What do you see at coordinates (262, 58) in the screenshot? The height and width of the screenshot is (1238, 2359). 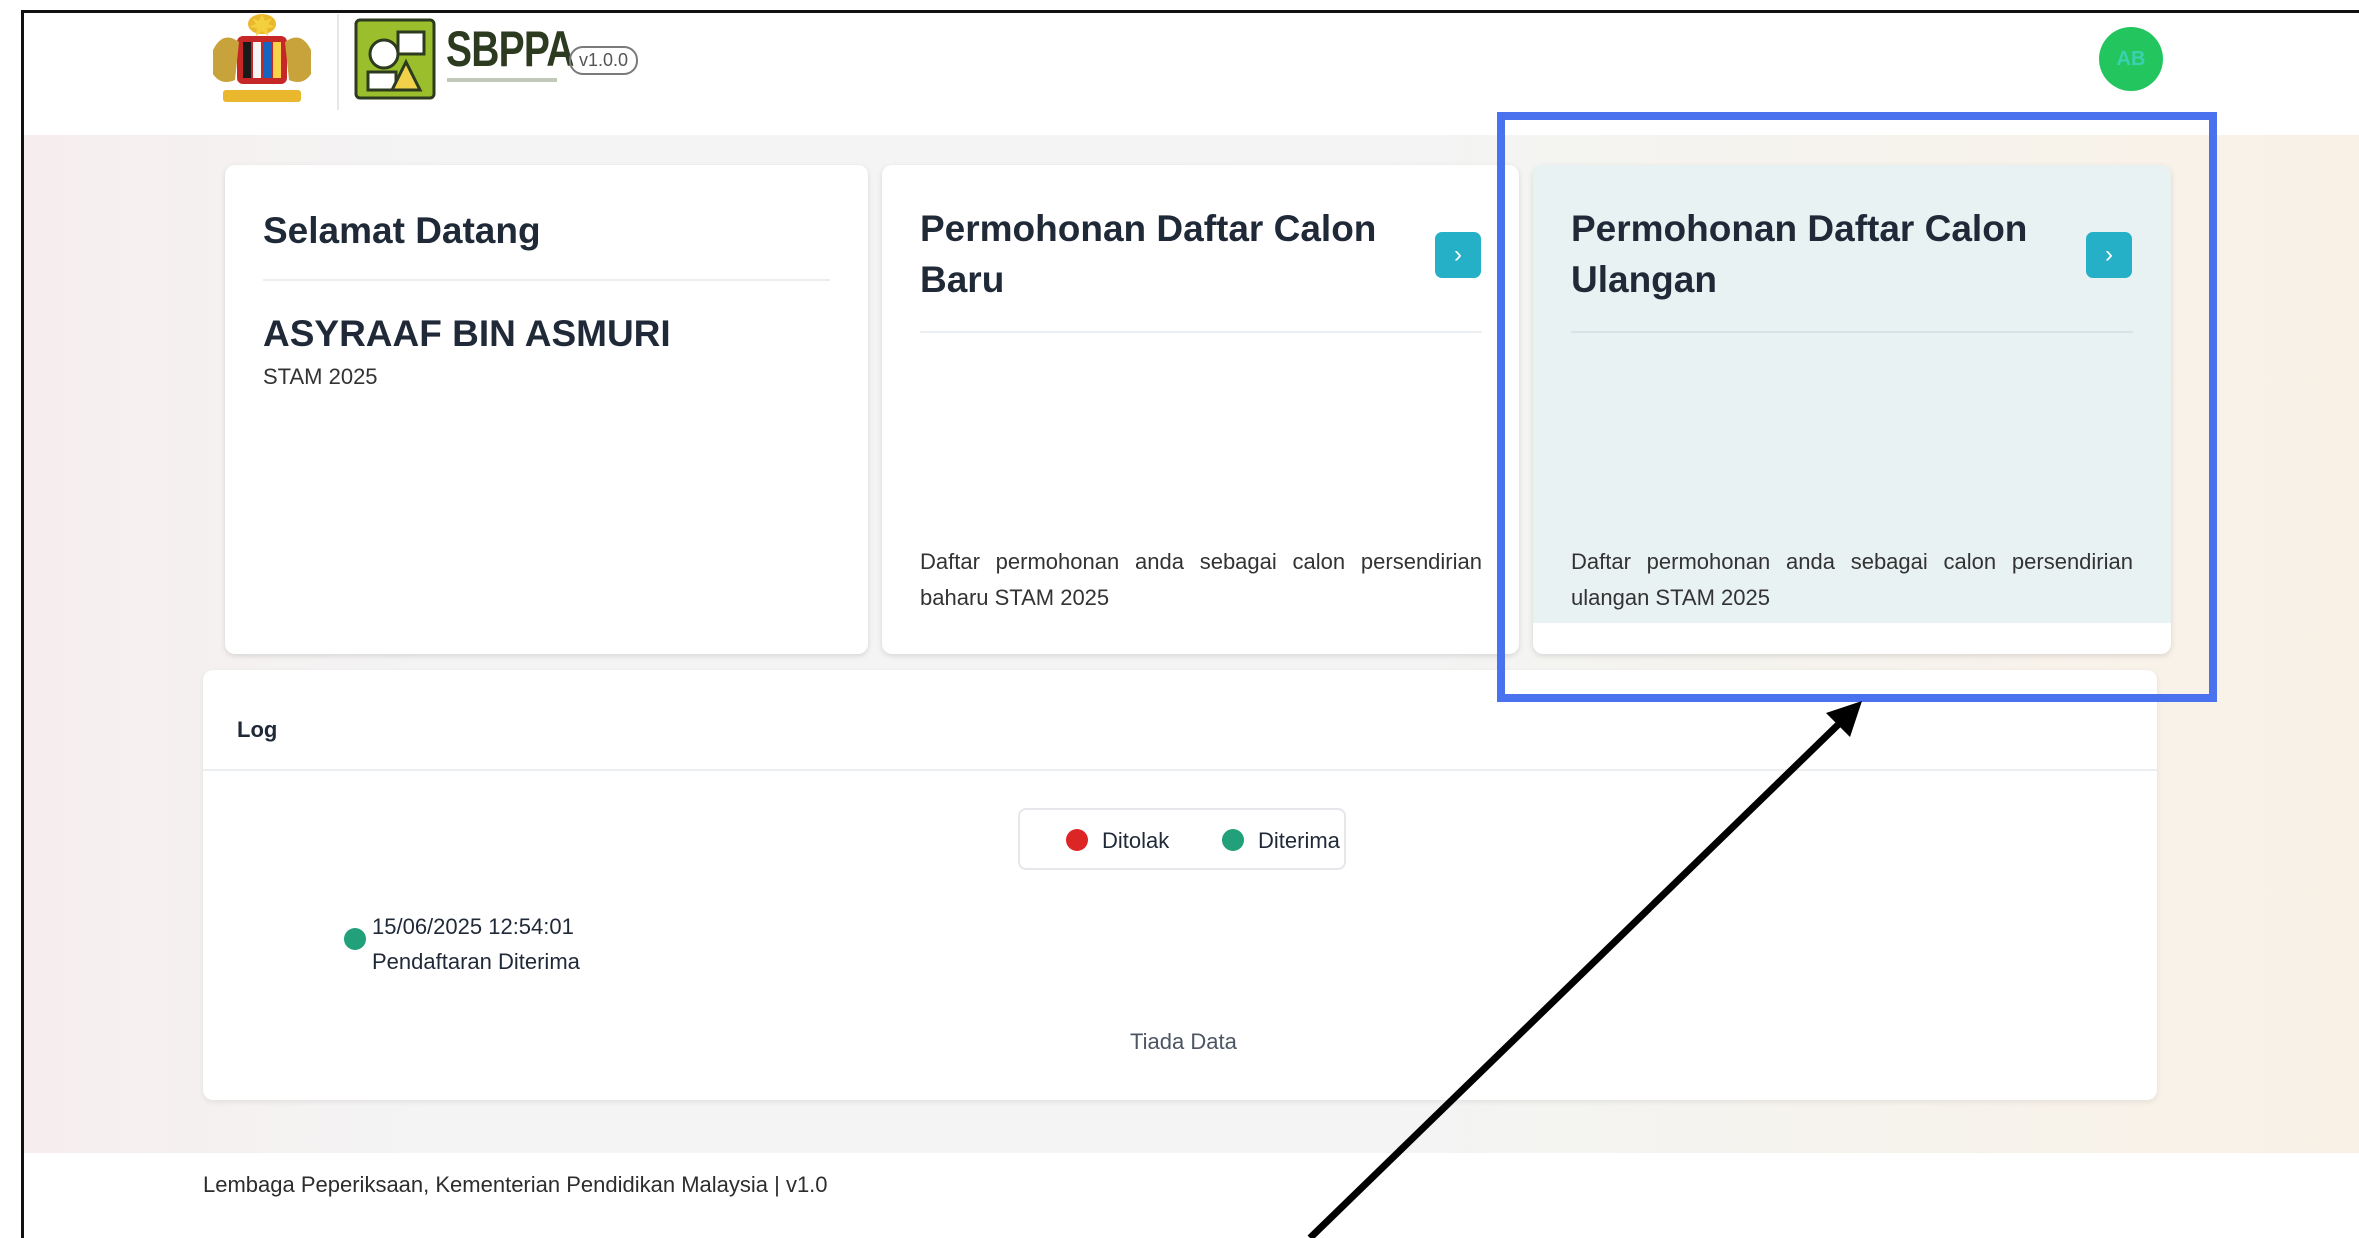 I see `coat-of-arms-logo` at bounding box center [262, 58].